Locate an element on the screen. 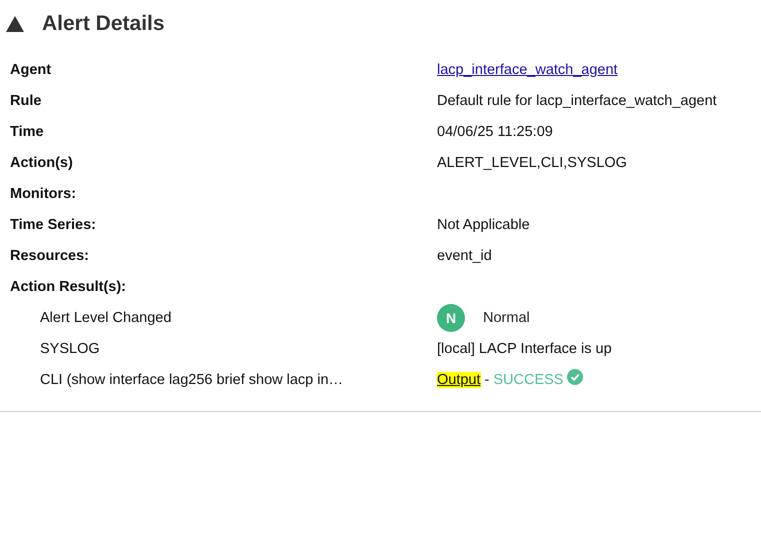  status-text: SUCCESS is located at coordinates (528, 380).